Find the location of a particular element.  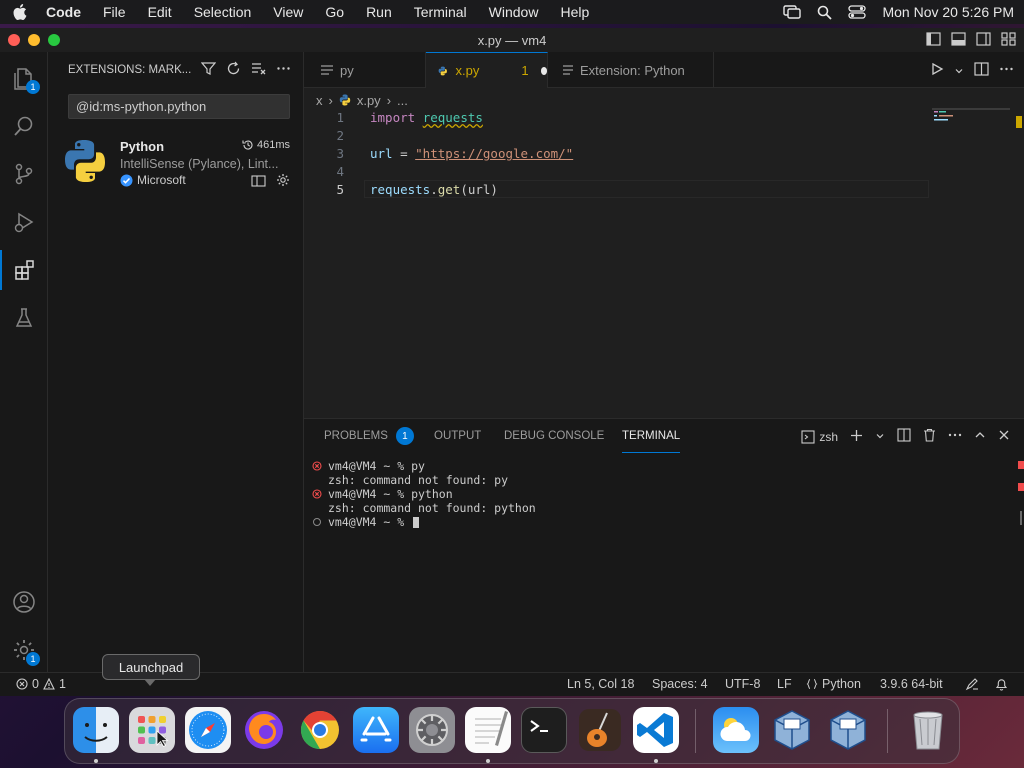

tab-py: py is located at coordinates (365, 70).